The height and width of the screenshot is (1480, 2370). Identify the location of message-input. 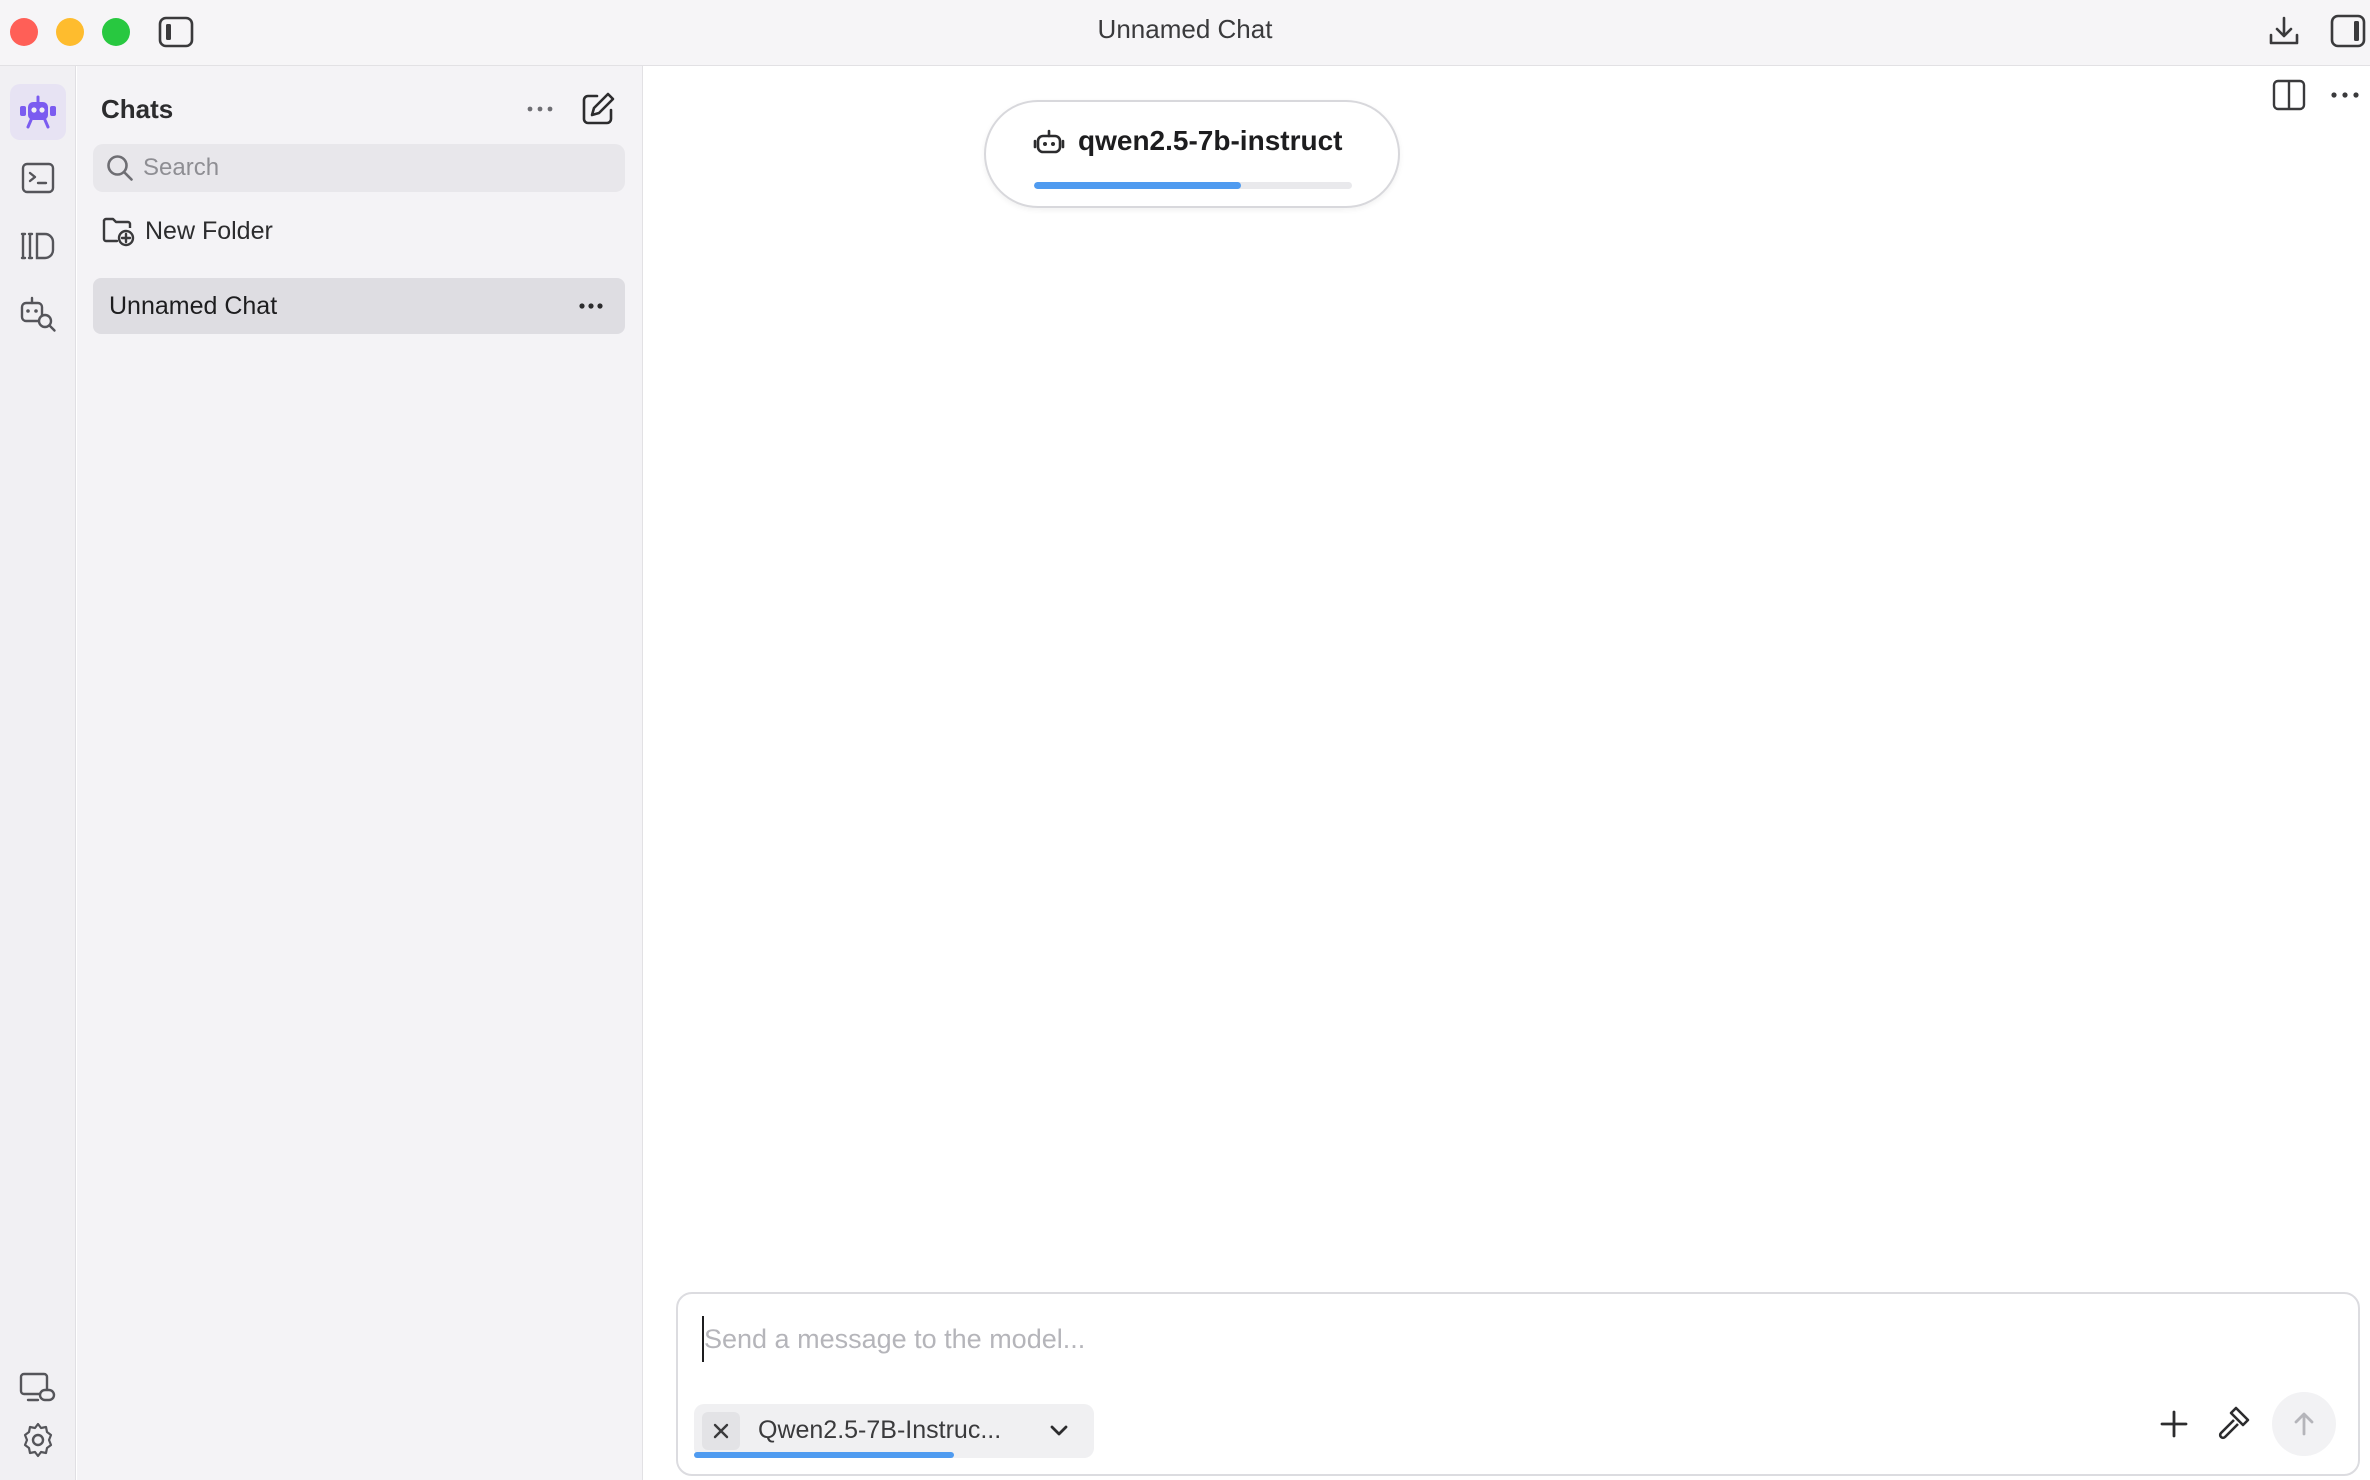
(1512, 1339).